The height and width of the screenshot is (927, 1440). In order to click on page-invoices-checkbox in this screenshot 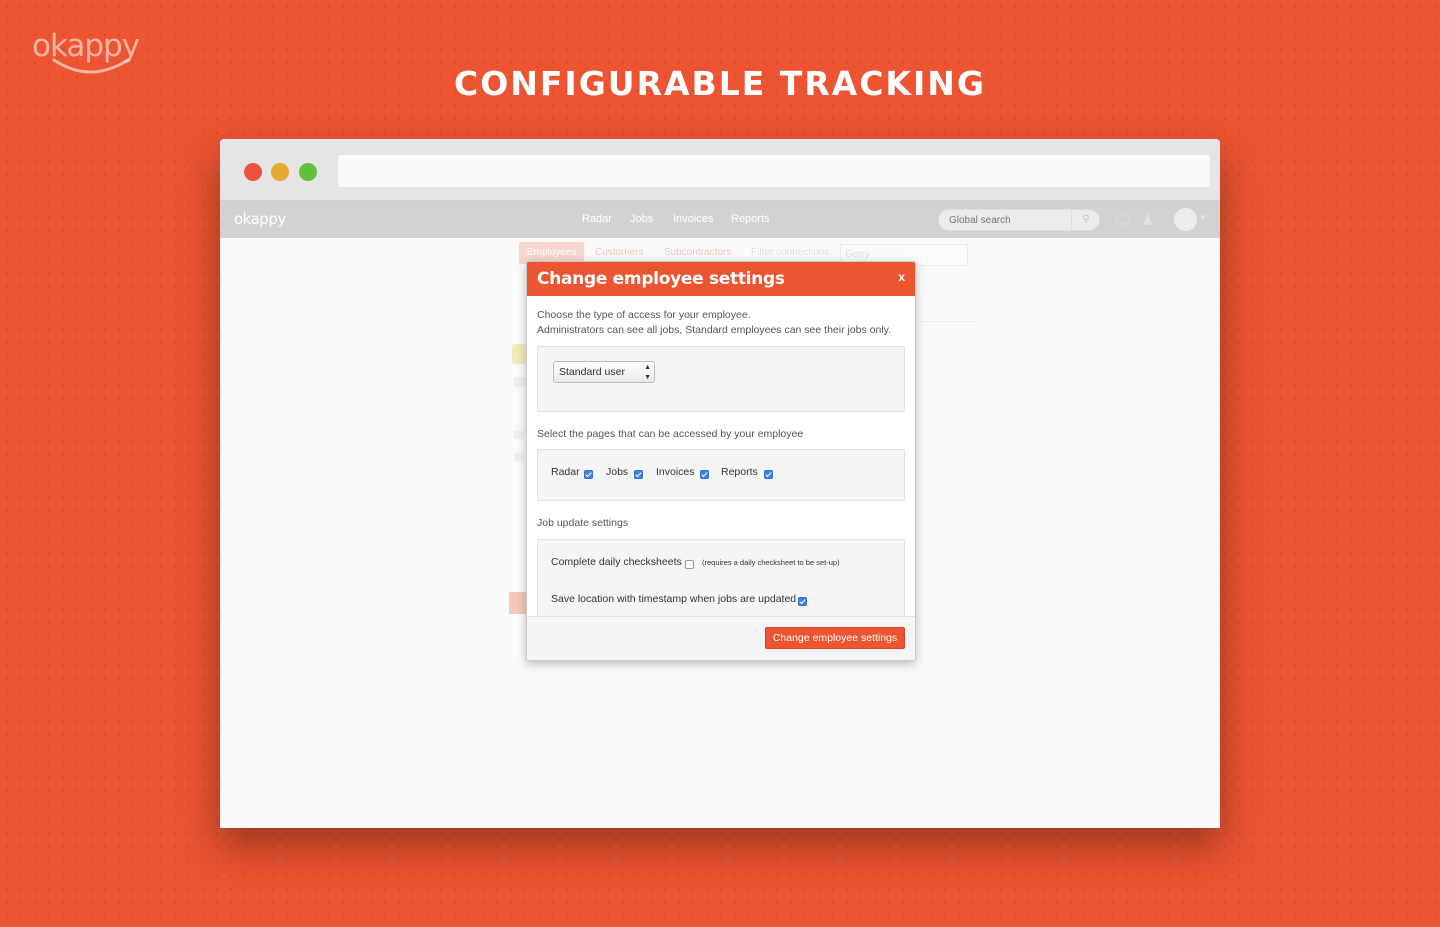, I will do `click(704, 474)`.